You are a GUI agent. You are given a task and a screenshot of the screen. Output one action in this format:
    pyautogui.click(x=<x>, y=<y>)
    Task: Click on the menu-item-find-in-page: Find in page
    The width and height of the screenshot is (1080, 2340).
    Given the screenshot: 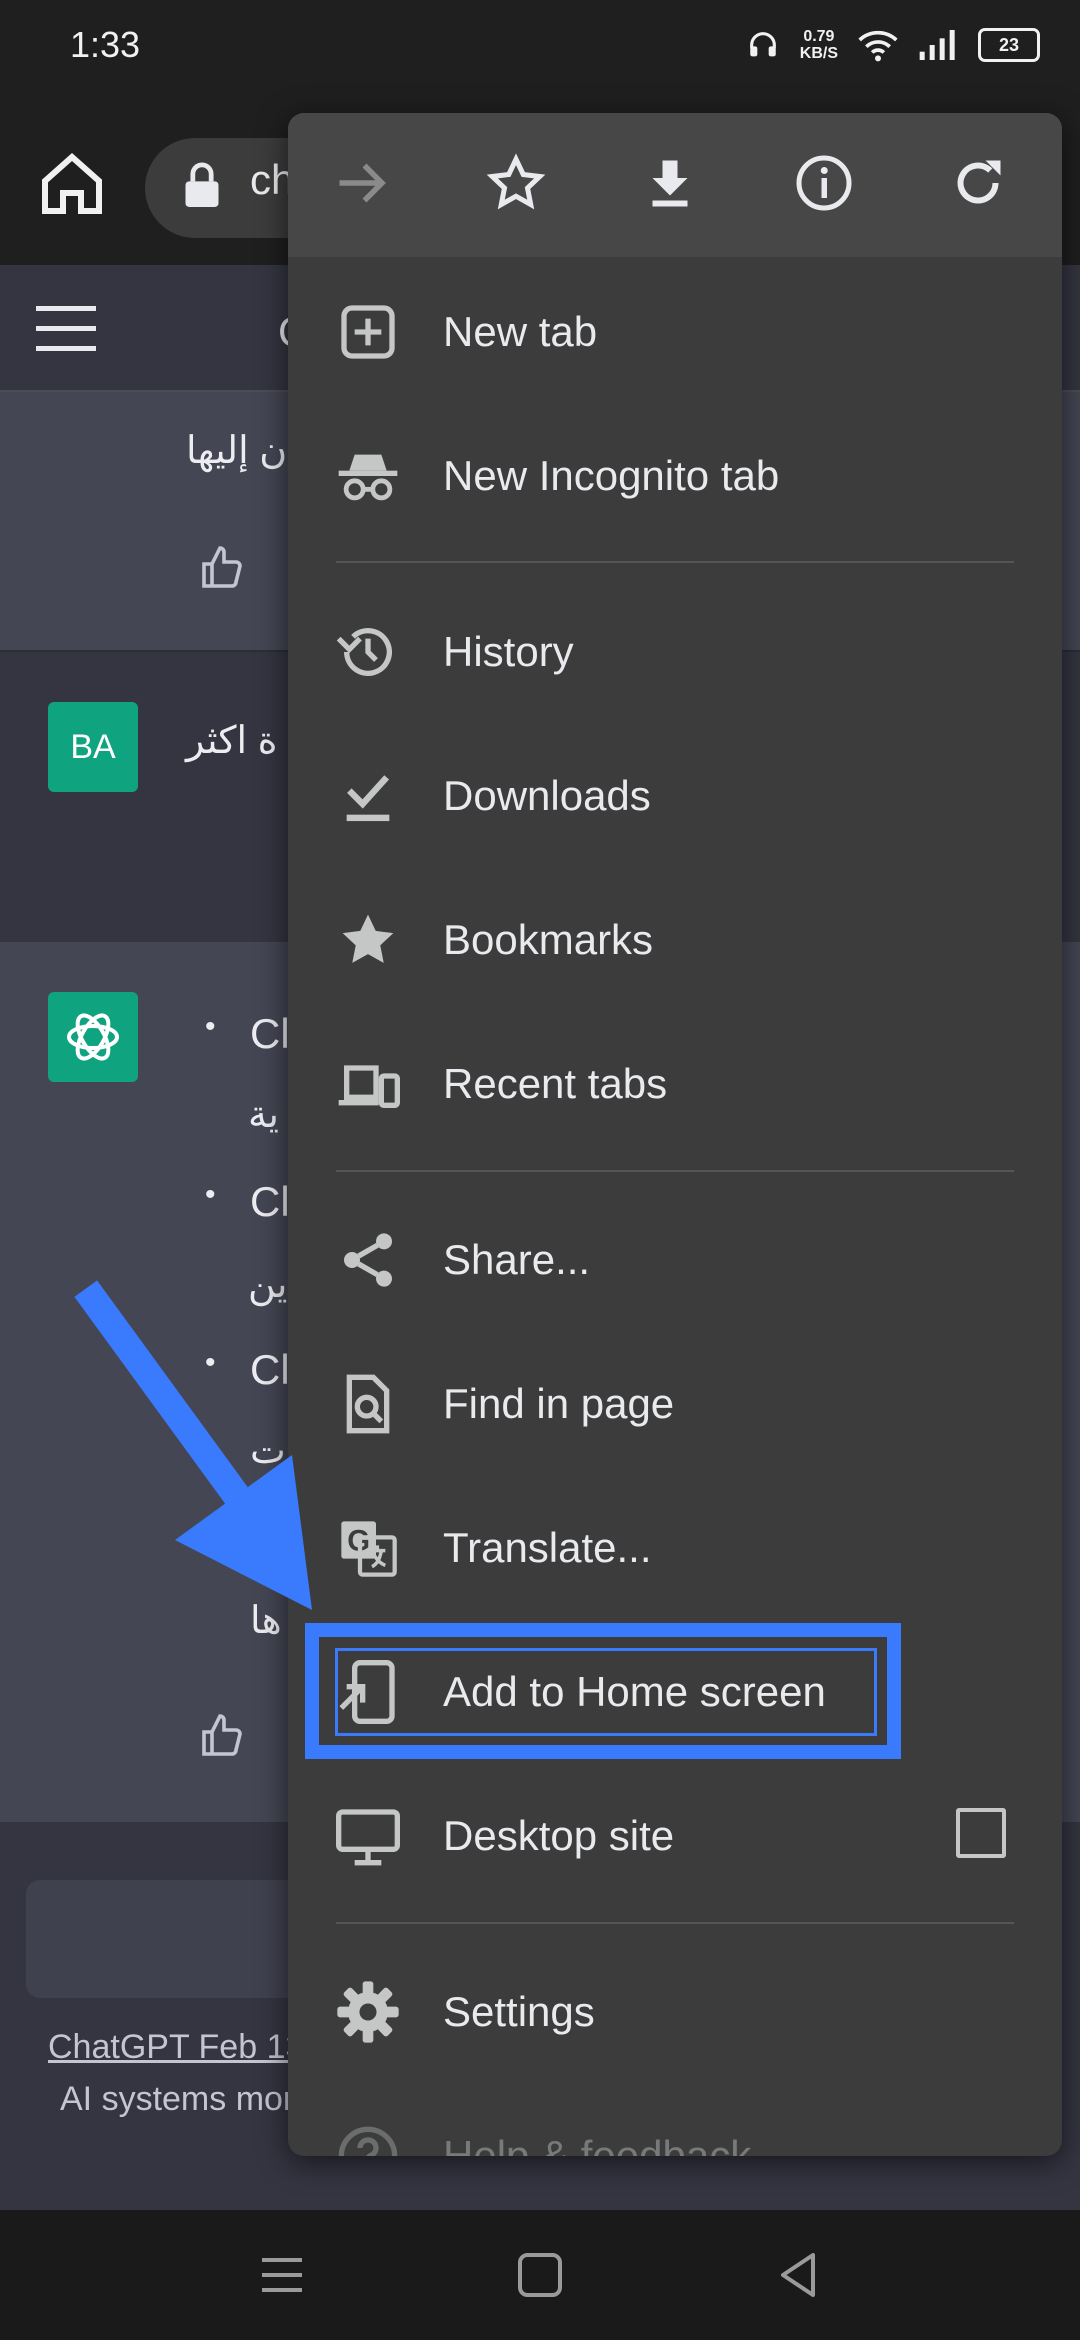 What is the action you would take?
    pyautogui.click(x=675, y=1402)
    